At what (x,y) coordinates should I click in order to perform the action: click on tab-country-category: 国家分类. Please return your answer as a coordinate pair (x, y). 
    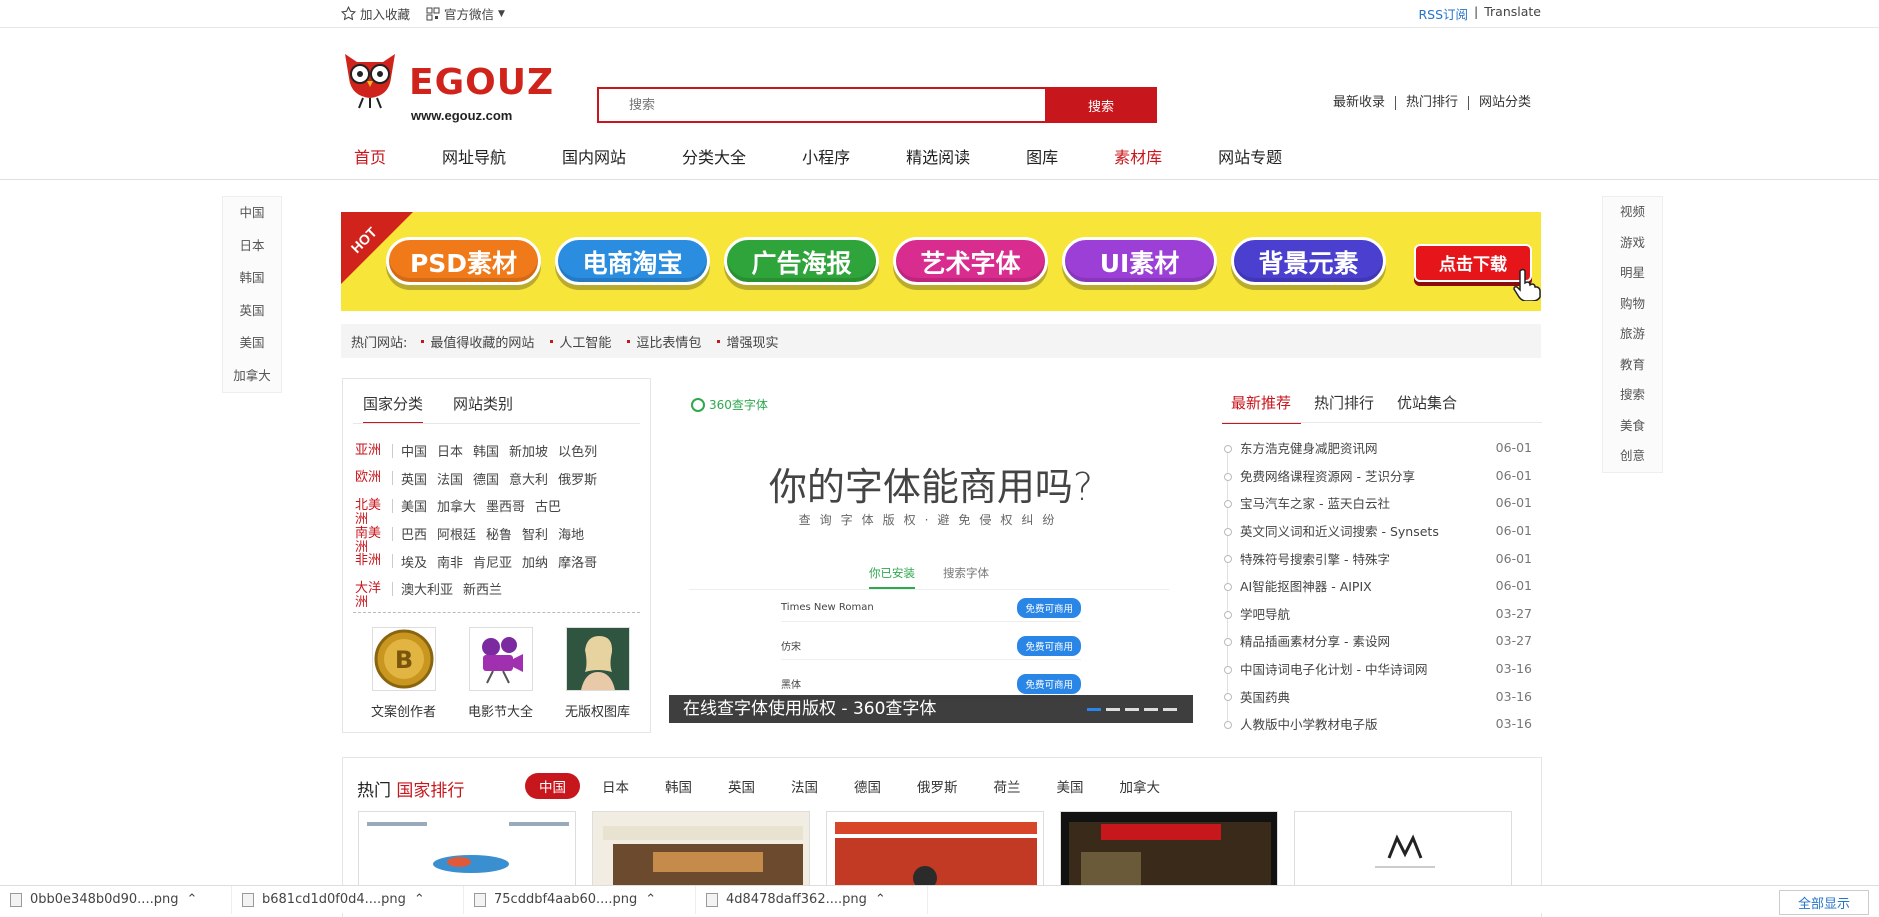
    Looking at the image, I should click on (393, 408).